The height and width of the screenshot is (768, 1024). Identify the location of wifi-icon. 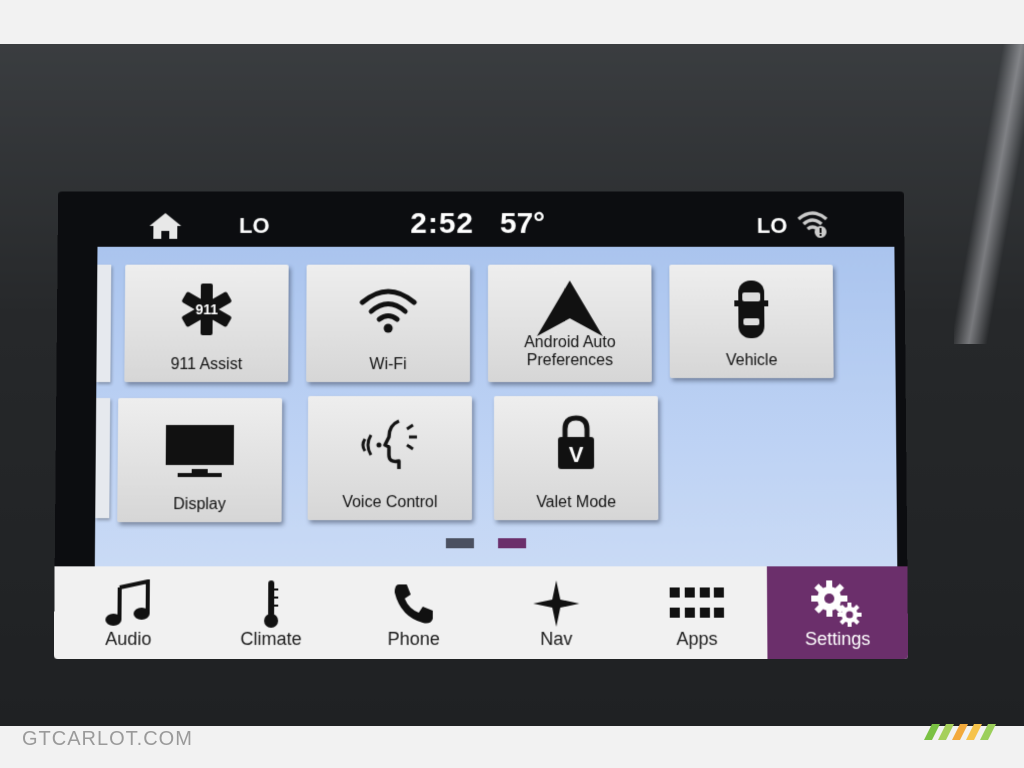
(388, 310).